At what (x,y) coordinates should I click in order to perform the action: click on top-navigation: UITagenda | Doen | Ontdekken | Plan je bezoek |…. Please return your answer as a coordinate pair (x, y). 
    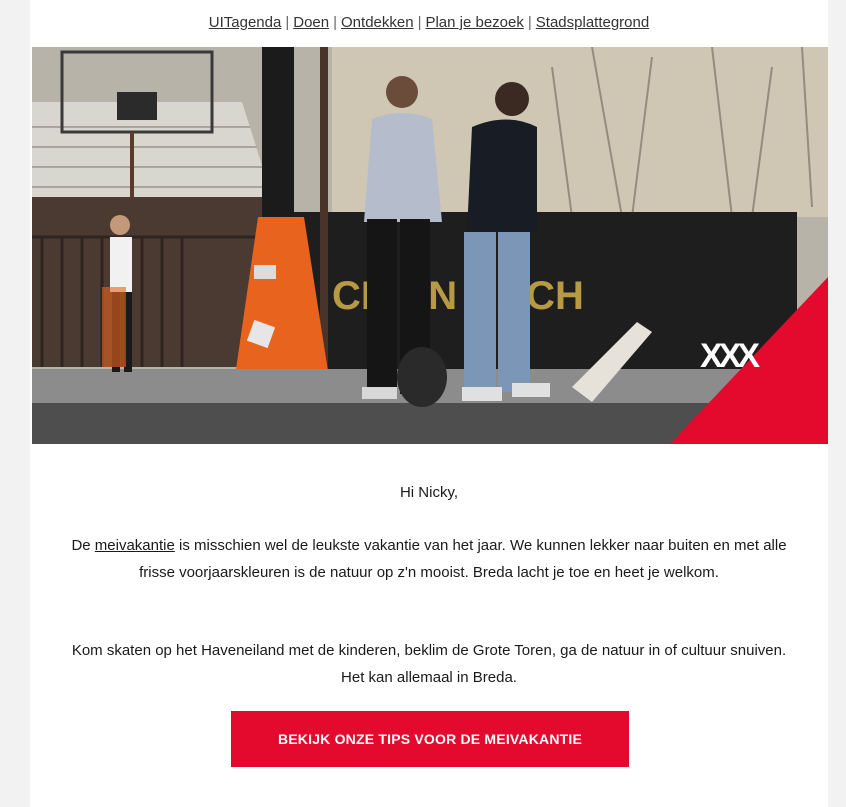
    Looking at the image, I should click on (429, 22).